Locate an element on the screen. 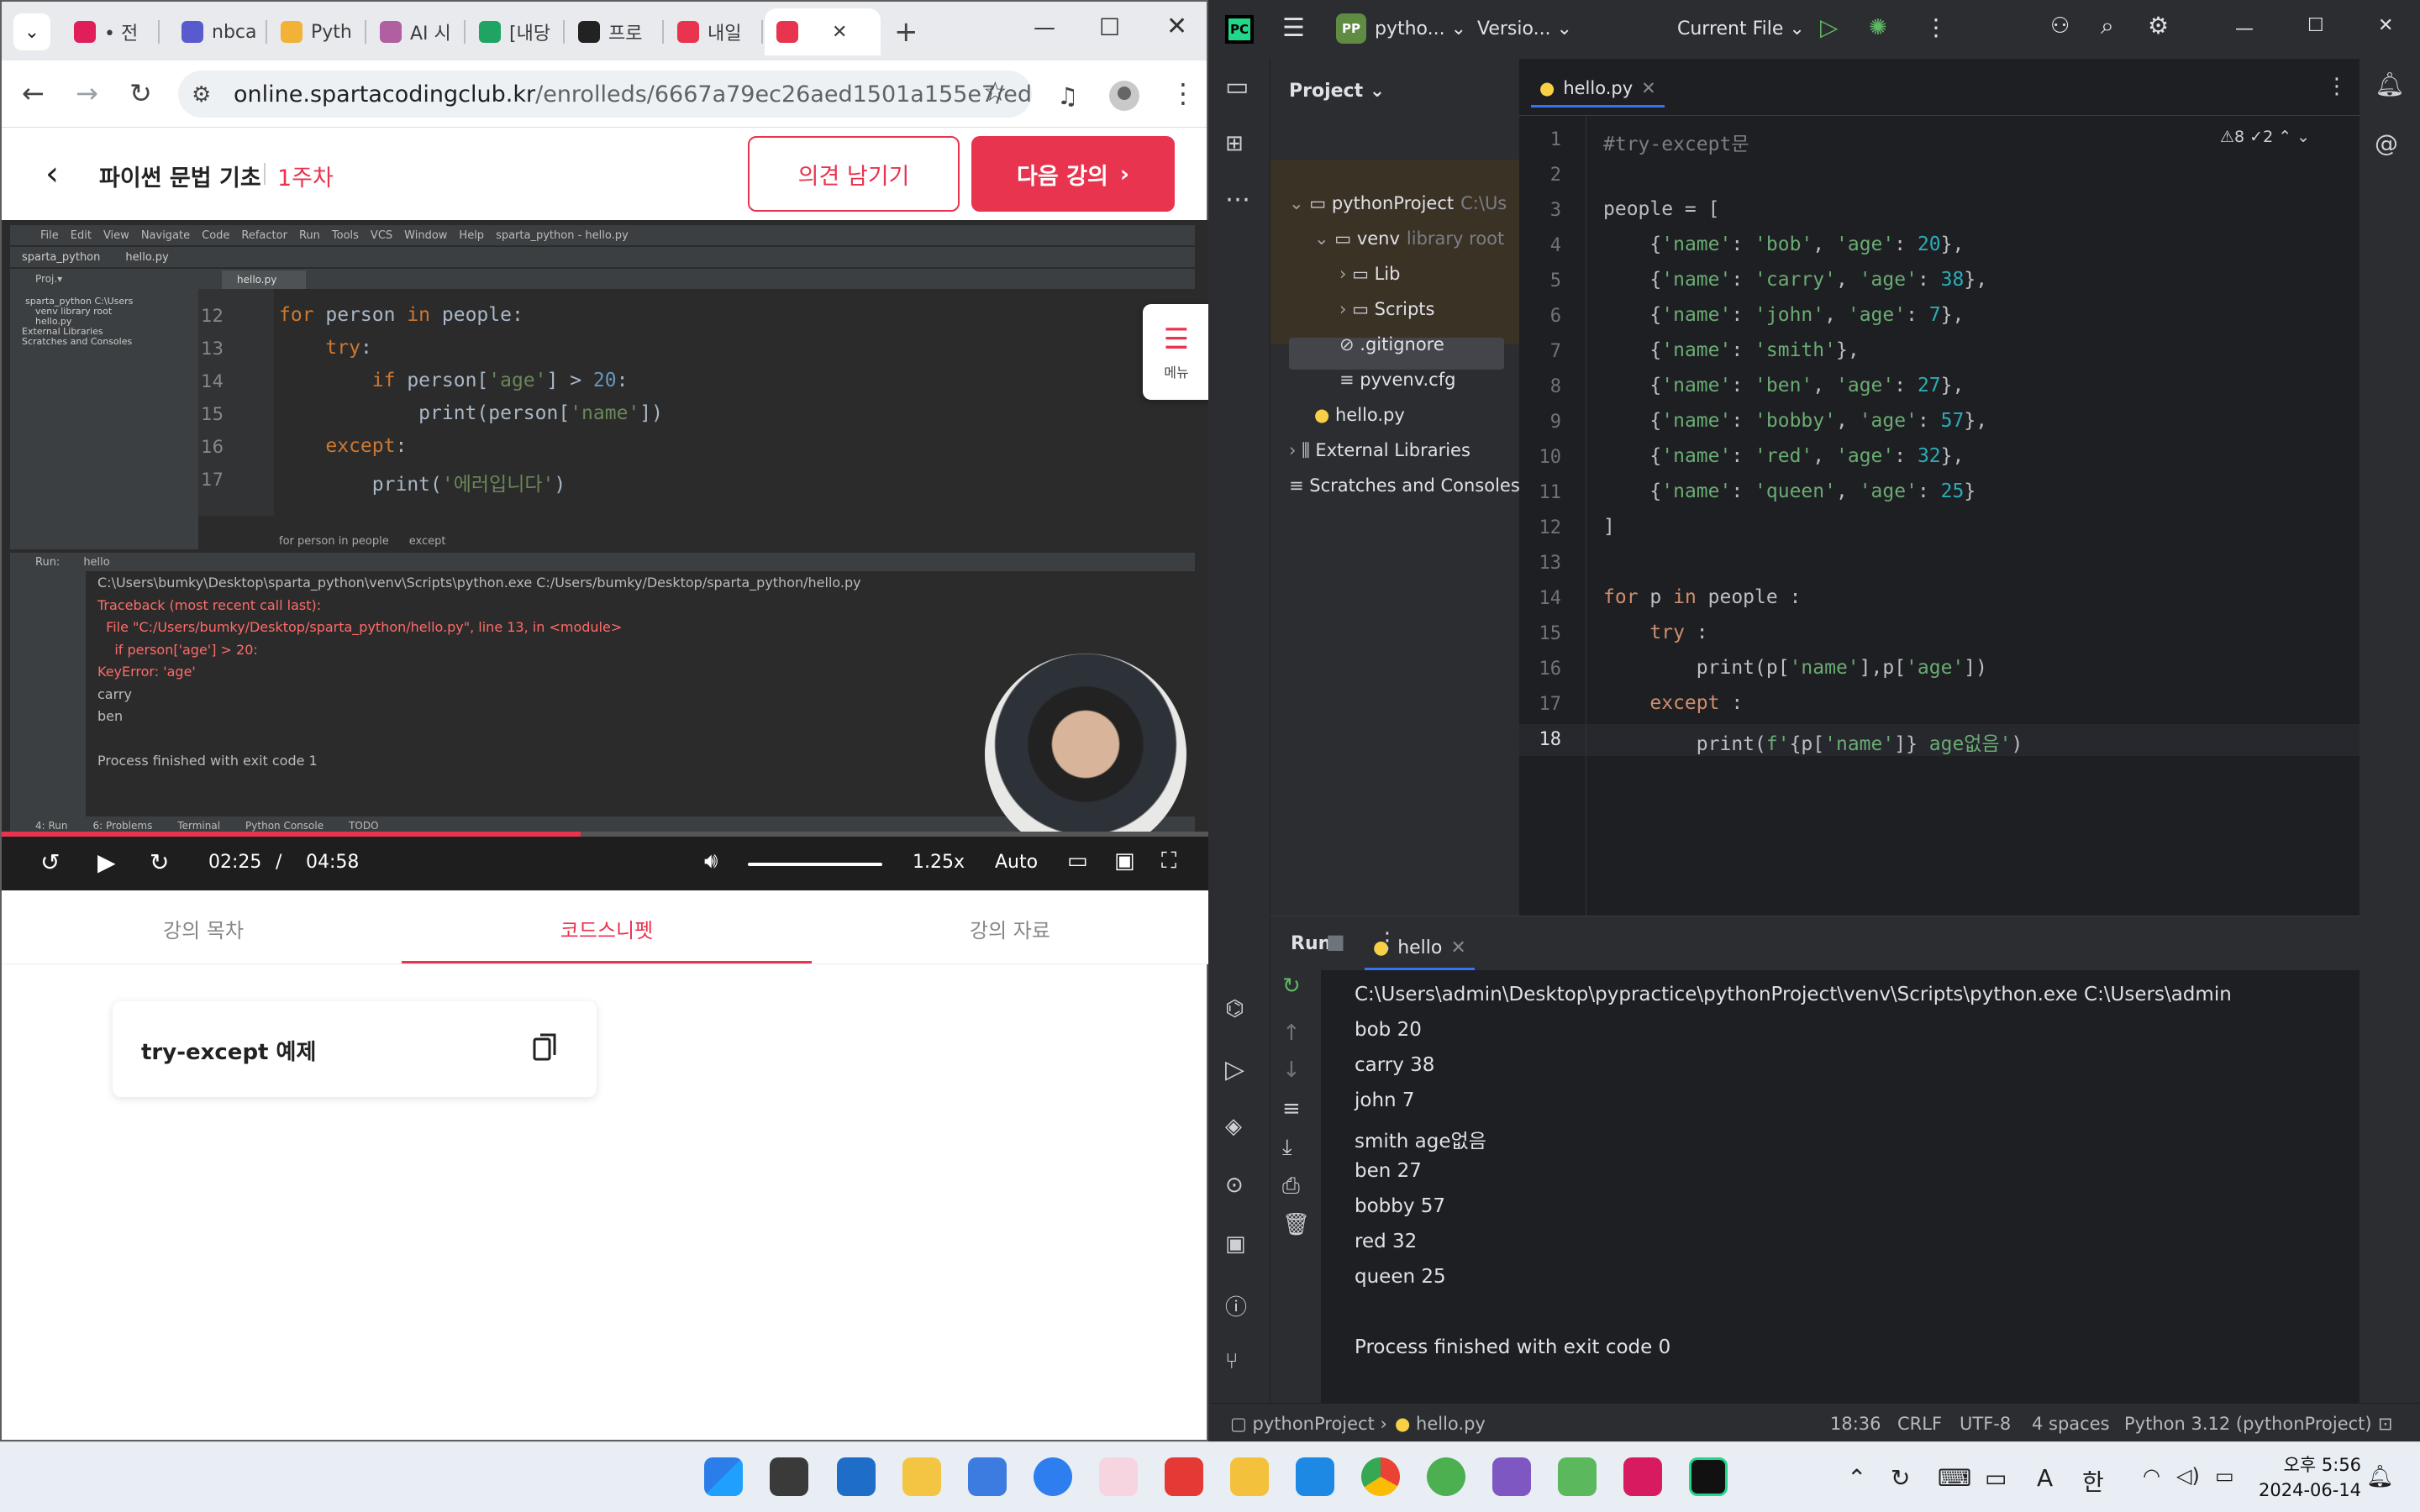 The width and height of the screenshot is (2420, 1512). main-menu-icon: ☰ is located at coordinates (1293, 28).